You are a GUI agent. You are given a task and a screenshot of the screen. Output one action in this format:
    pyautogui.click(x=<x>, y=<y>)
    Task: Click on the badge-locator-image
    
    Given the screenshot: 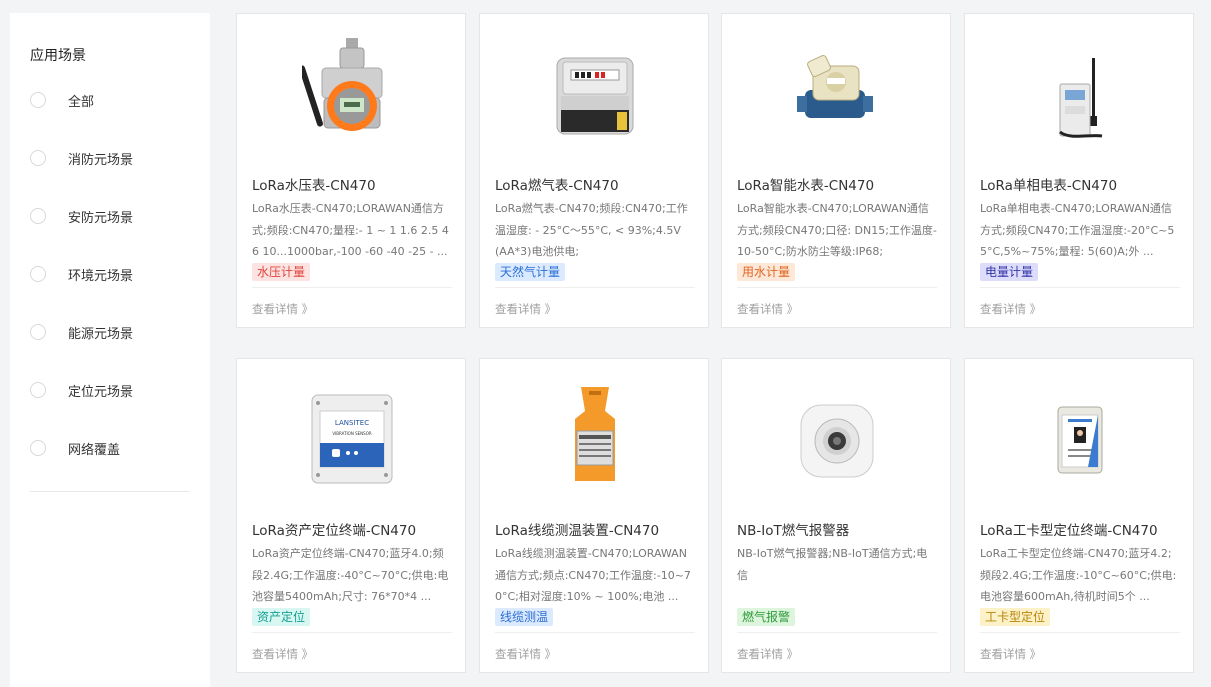 What is the action you would take?
    pyautogui.click(x=1080, y=440)
    